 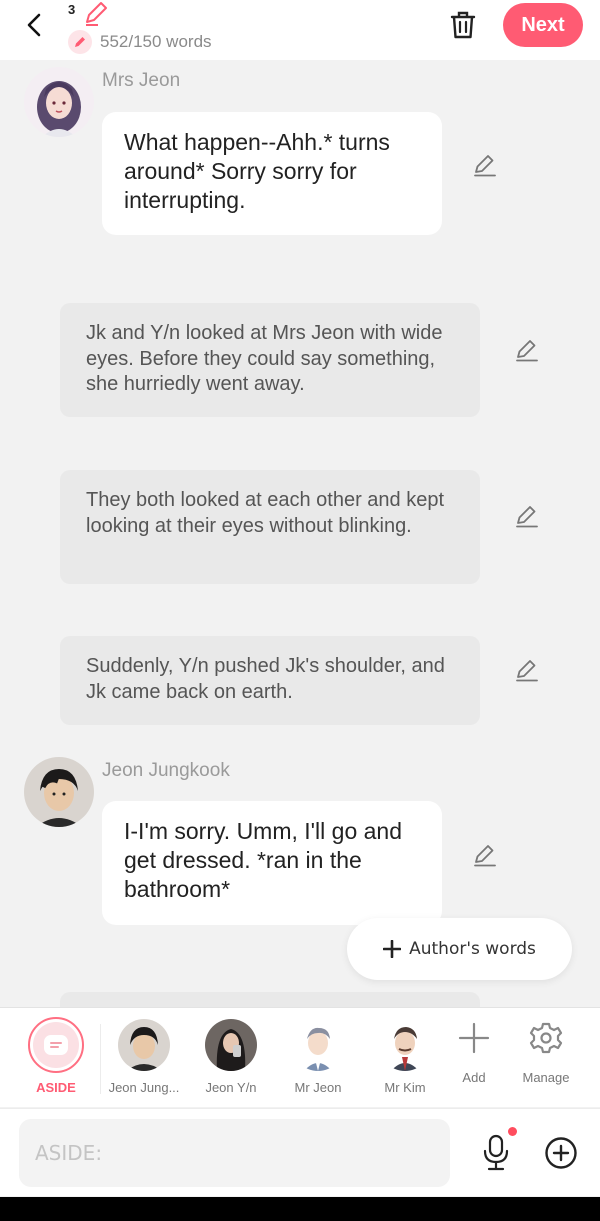 What do you see at coordinates (234, 1153) in the screenshot?
I see `aside-input` at bounding box center [234, 1153].